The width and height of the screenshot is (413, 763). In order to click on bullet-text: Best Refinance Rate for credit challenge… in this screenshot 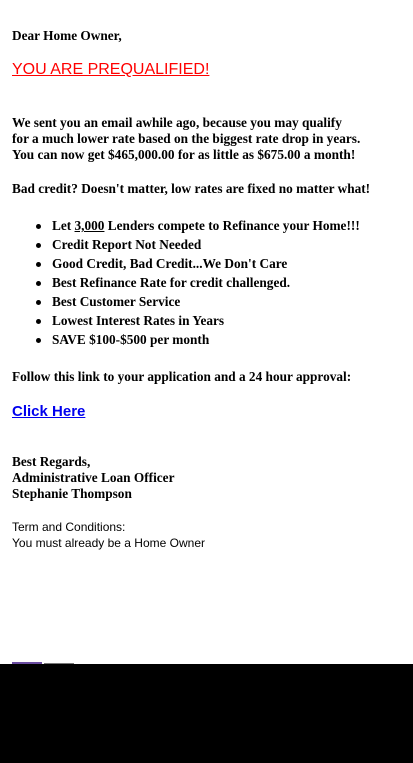, I will do `click(171, 282)`.